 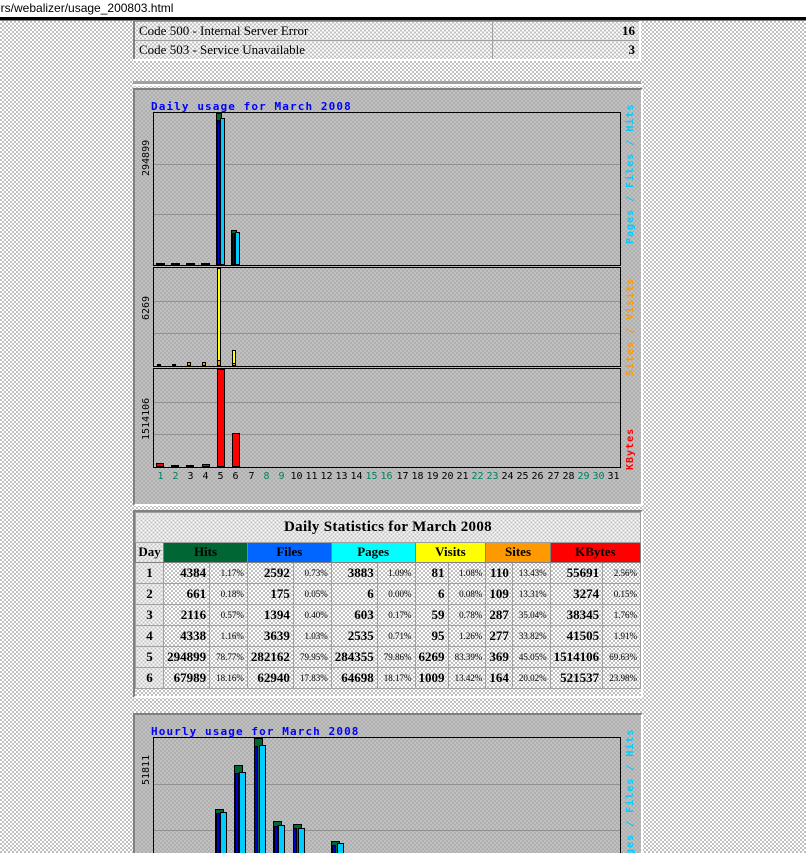 What do you see at coordinates (576, 615) in the screenshot?
I see `cell-kbytes: 38345` at bounding box center [576, 615].